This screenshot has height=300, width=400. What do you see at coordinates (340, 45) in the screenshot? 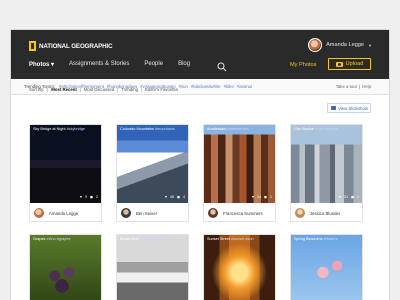
I see `user-menu: Amanda Legge ▼` at bounding box center [340, 45].